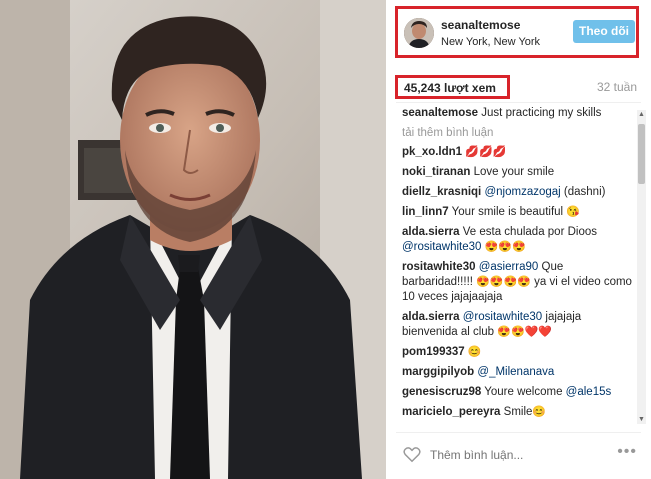 This screenshot has height=479, width=651. I want to click on caption-text: Just practicing my skills, so click(541, 113).